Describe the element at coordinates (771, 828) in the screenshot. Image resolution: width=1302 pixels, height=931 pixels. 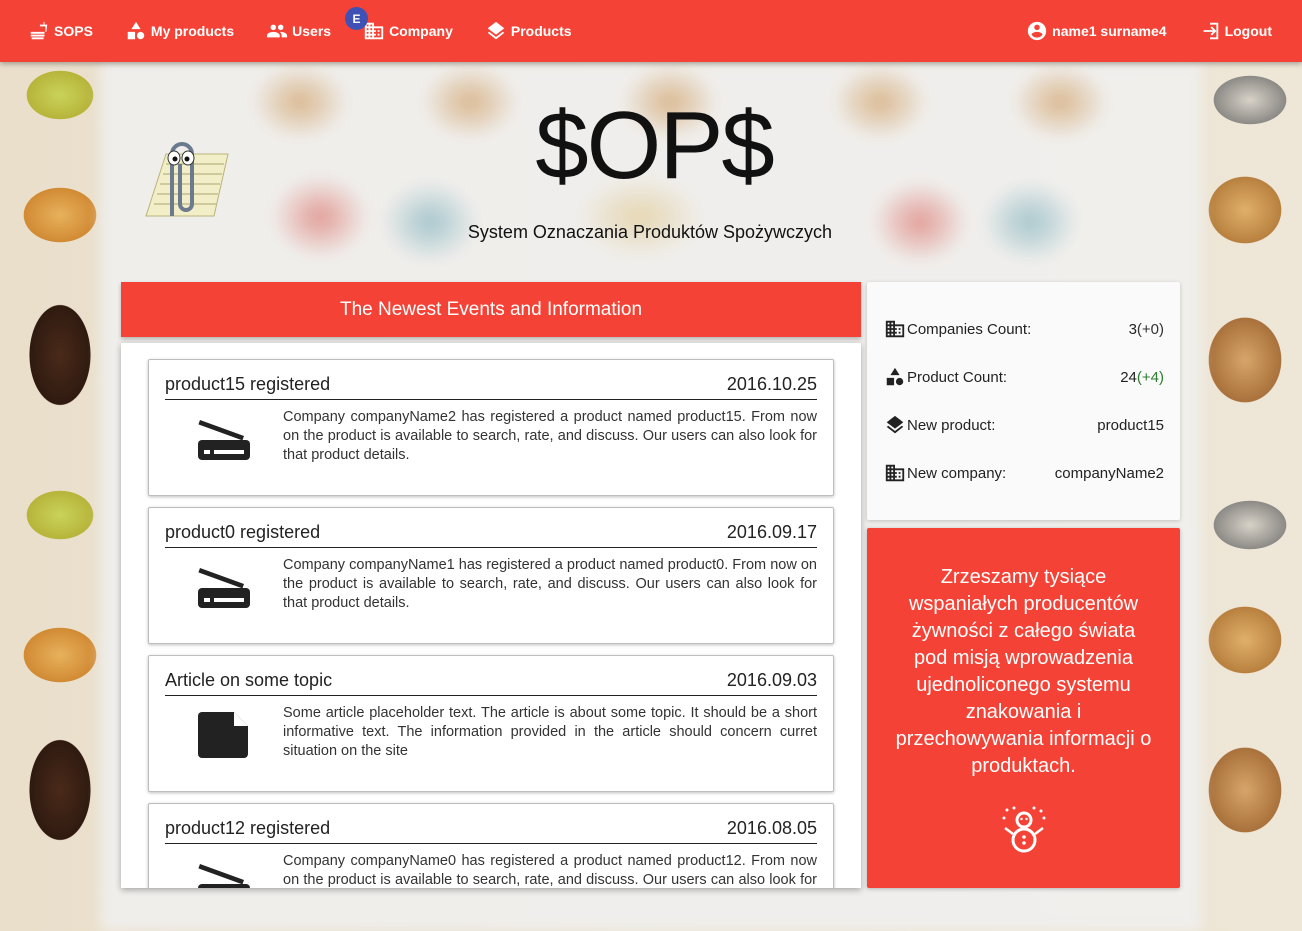
I see `event-date: 2016.08.05` at that location.